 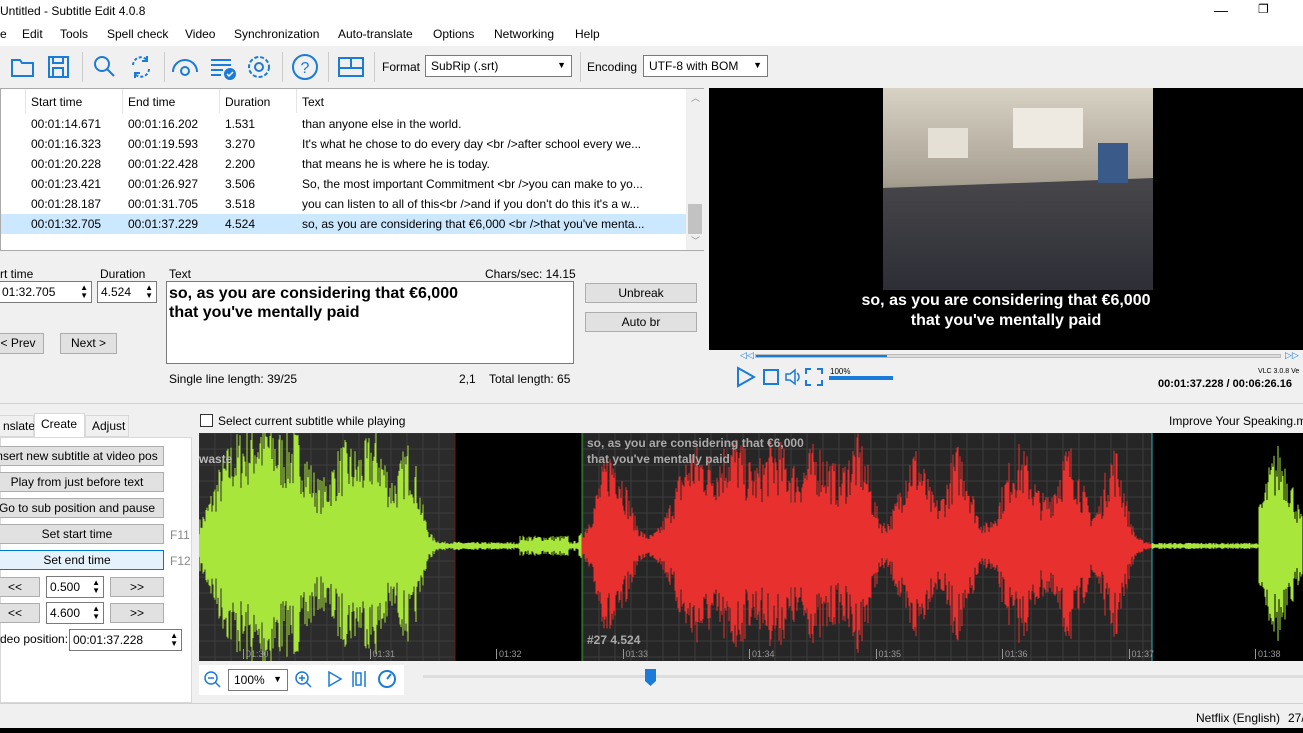 I want to click on visual-sync-icon, so click(x=185, y=67).